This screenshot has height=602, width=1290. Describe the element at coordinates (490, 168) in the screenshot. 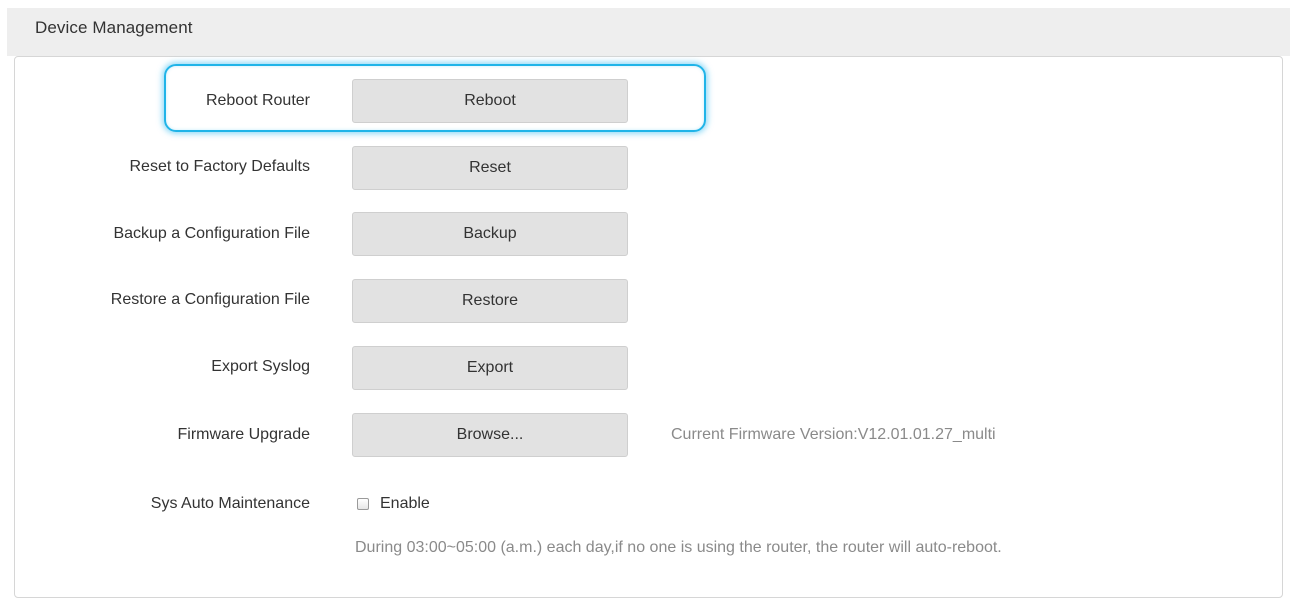

I see `reset-button: Reset` at that location.